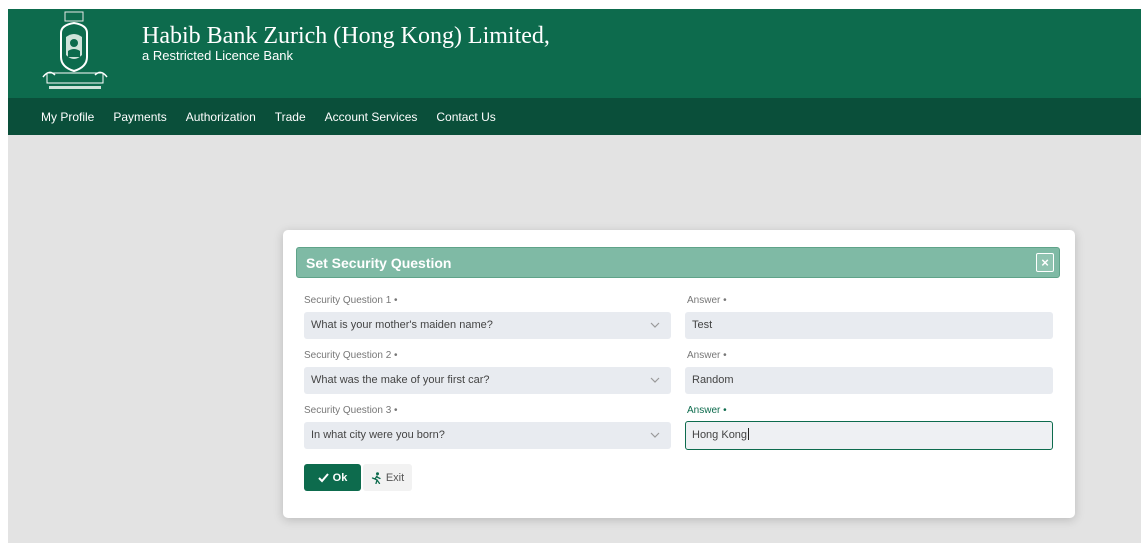 This screenshot has height=543, width=1141. I want to click on checkmark-icon, so click(323, 477).